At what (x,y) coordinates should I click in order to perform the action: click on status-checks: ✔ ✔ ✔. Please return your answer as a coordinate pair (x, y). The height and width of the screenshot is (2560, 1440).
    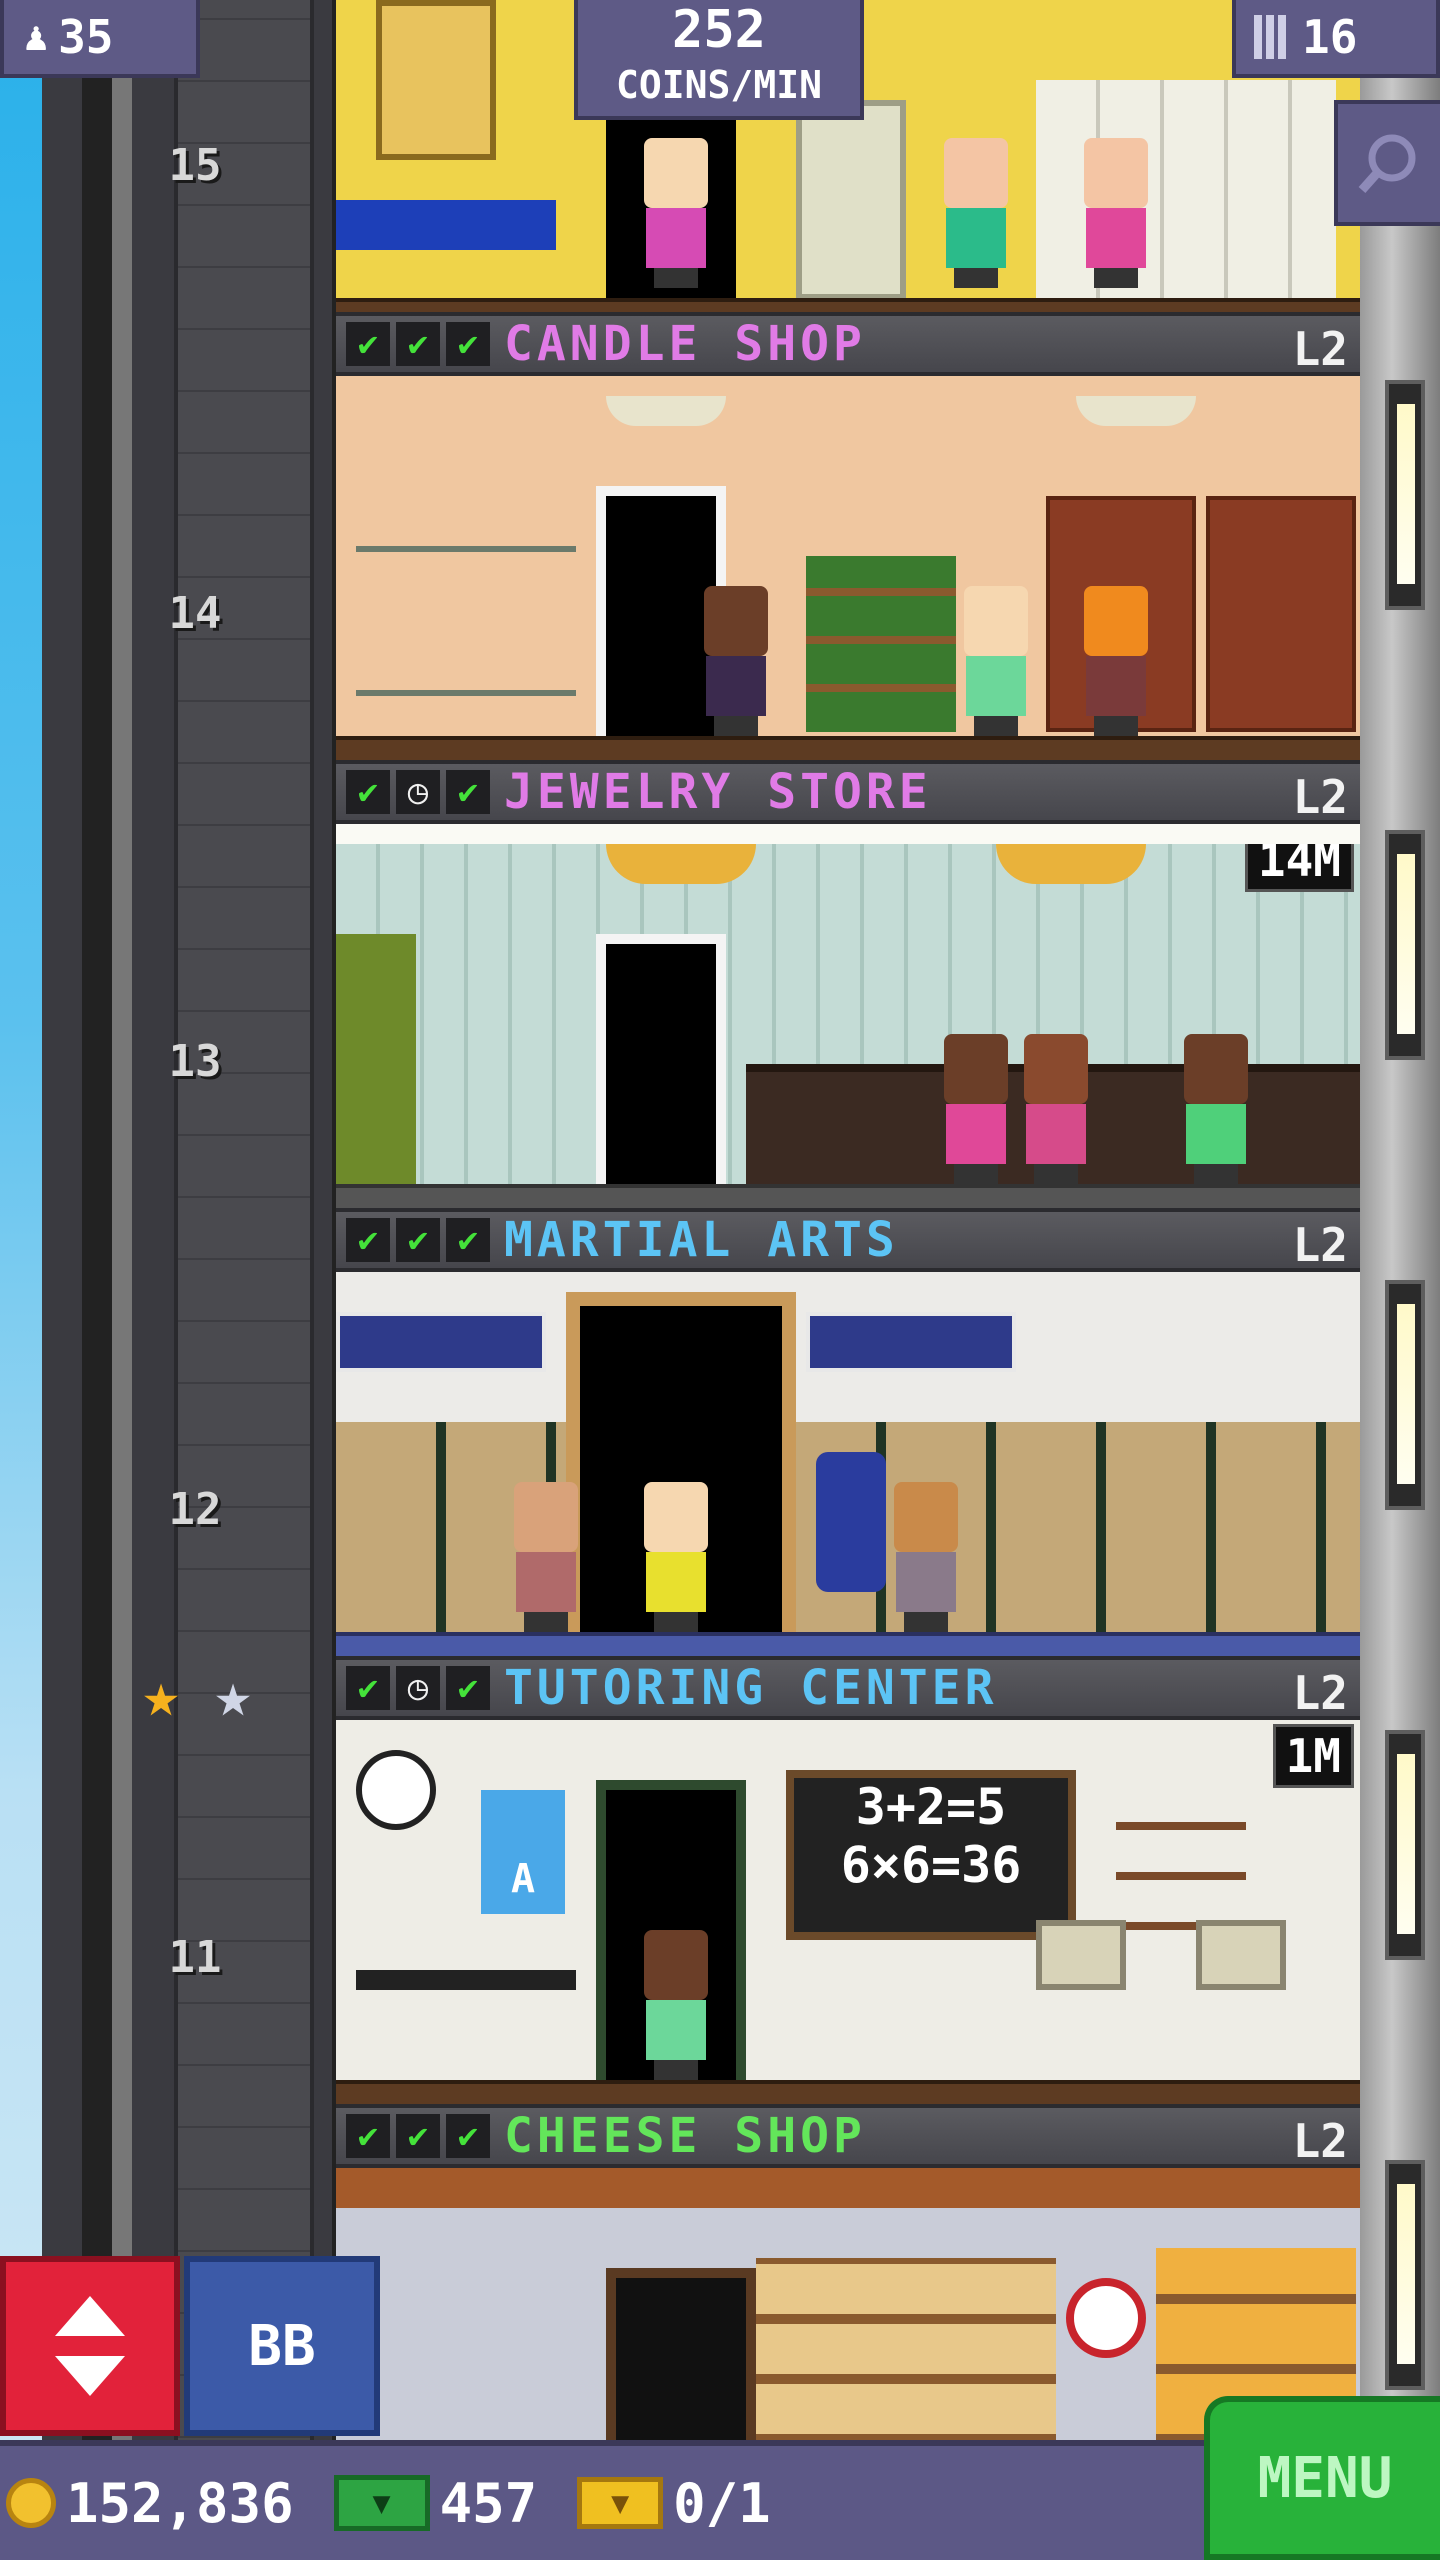
    Looking at the image, I should click on (418, 1240).